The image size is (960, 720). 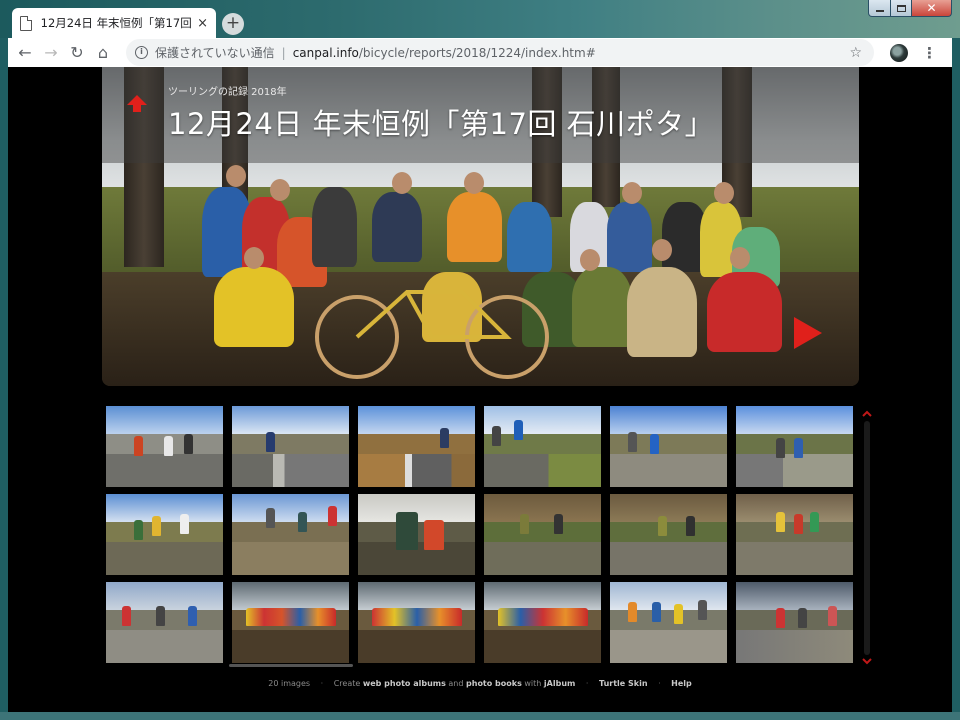 What do you see at coordinates (623, 683) in the screenshot?
I see `link-turtle-skin: Turtle Skin` at bounding box center [623, 683].